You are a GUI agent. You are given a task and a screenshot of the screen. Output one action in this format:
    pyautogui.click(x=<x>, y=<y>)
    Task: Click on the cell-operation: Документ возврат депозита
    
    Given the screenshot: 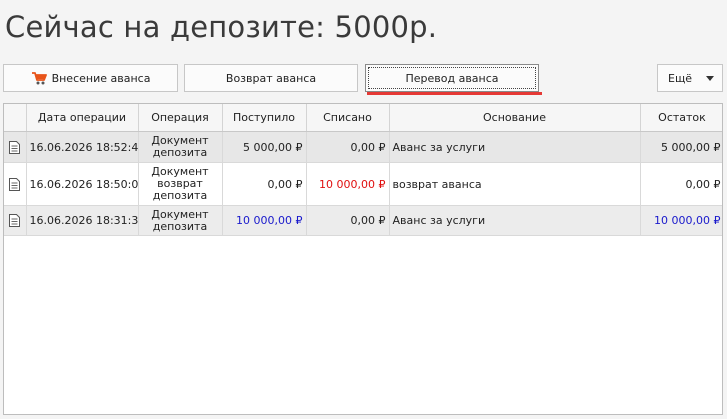 What is the action you would take?
    pyautogui.click(x=180, y=184)
    